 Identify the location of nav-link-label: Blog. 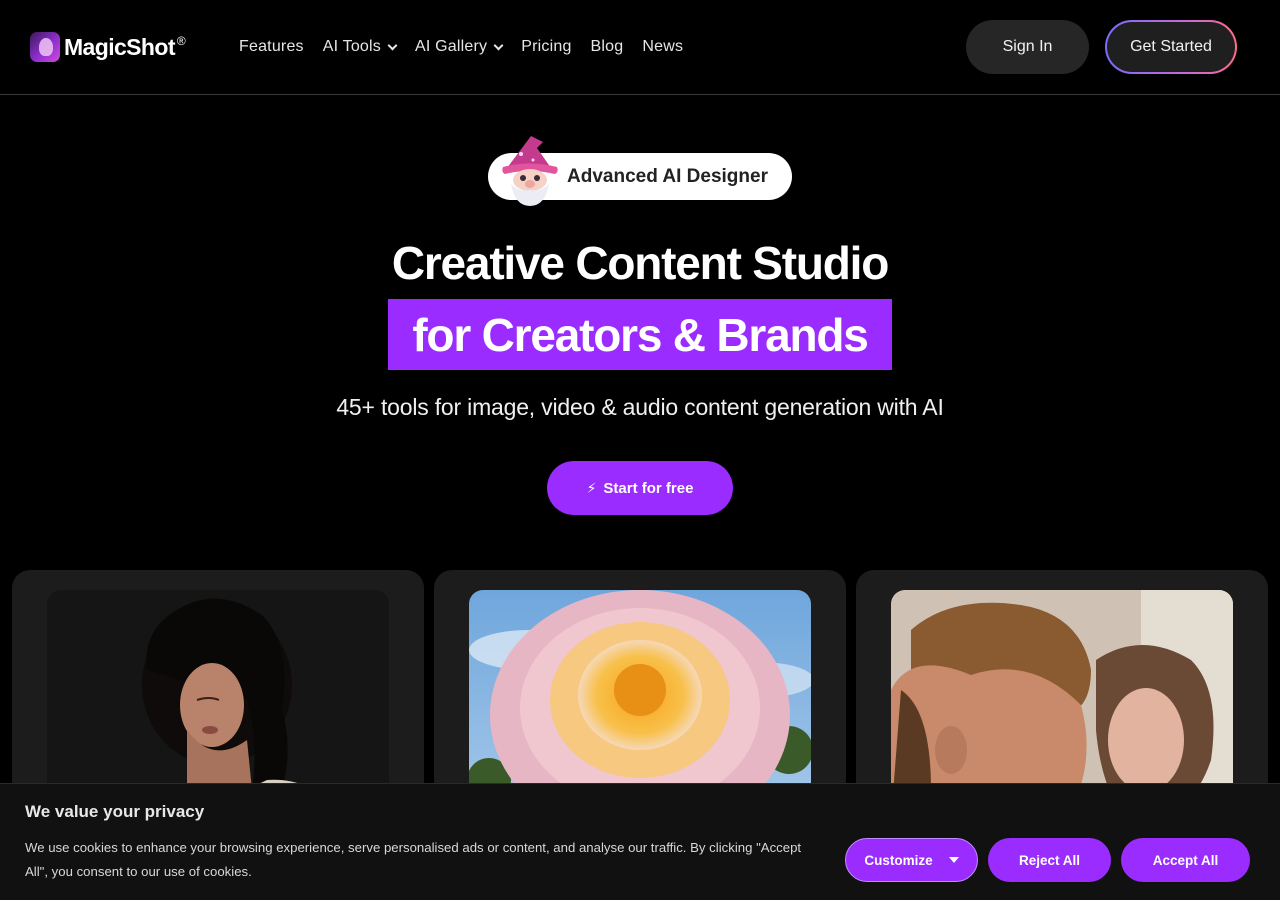
(607, 46).